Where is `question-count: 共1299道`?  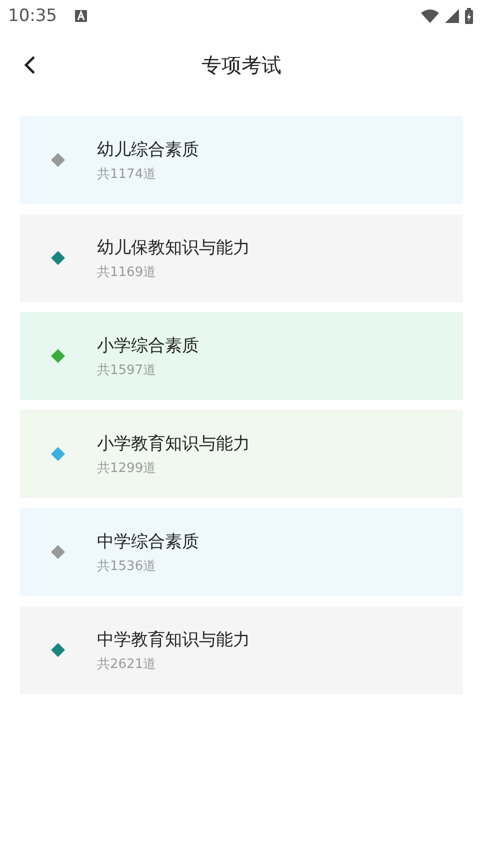 question-count: 共1299道 is located at coordinates (127, 468).